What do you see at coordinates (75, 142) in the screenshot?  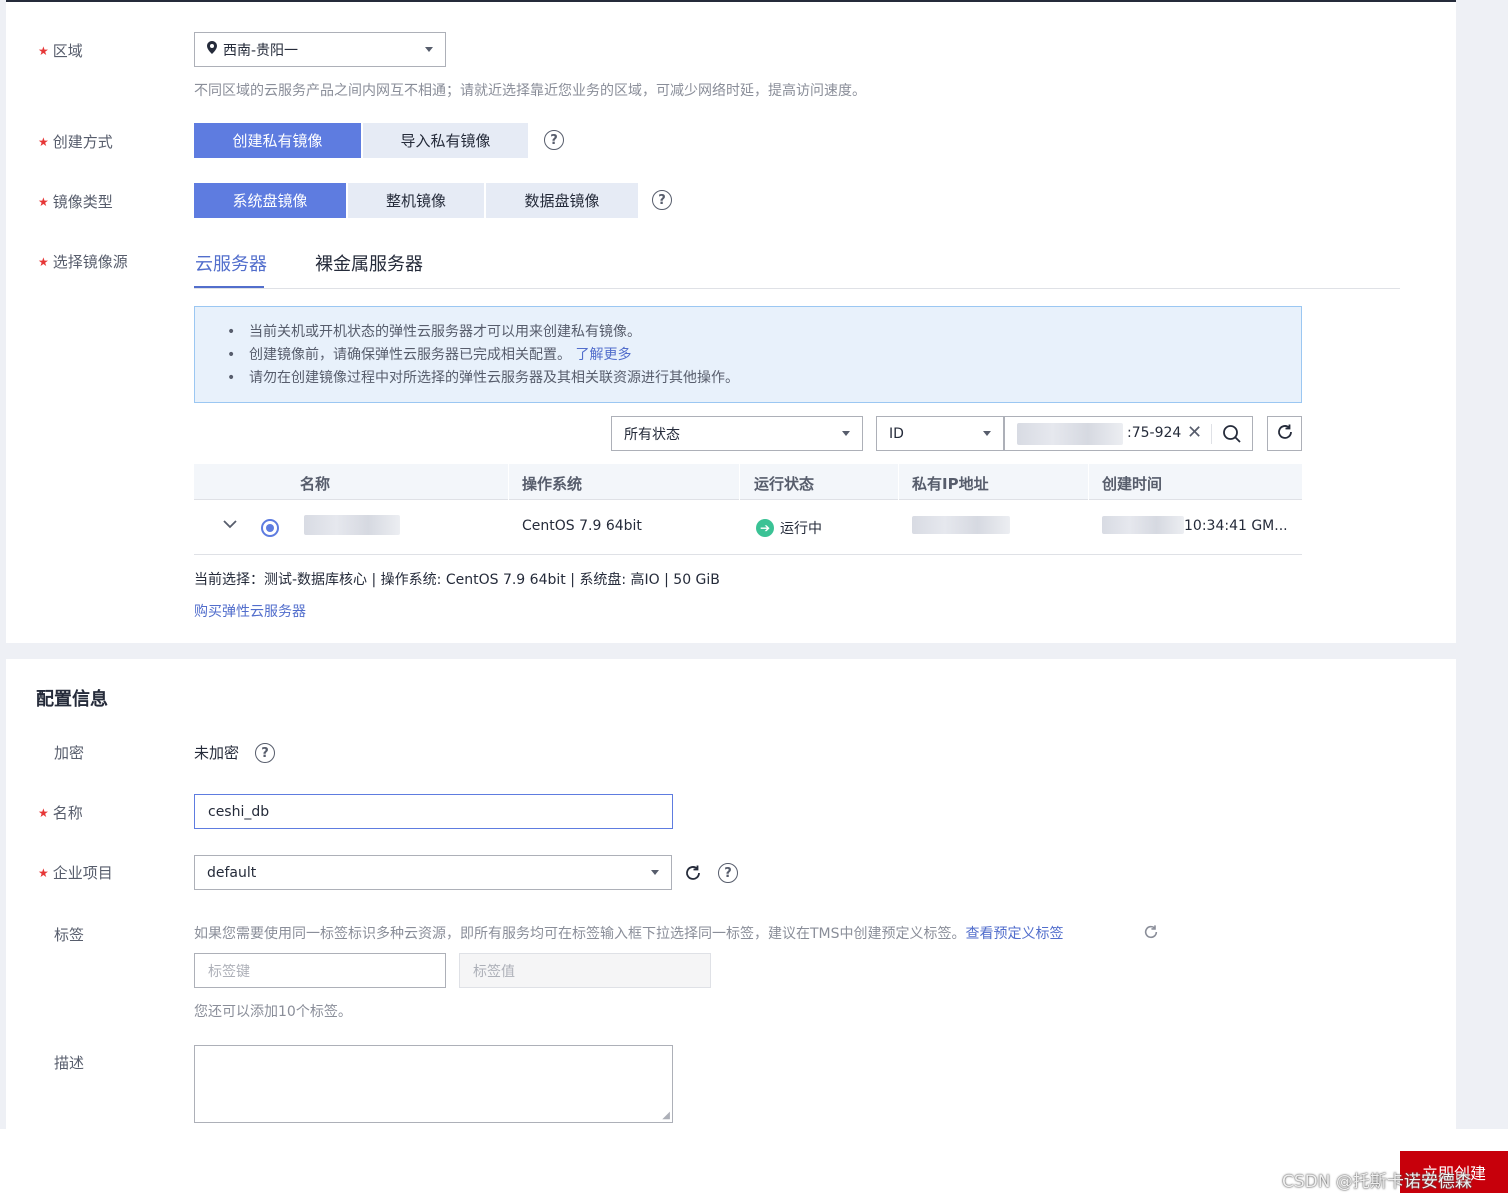 I see `create-method-label: ★ 创建方式` at bounding box center [75, 142].